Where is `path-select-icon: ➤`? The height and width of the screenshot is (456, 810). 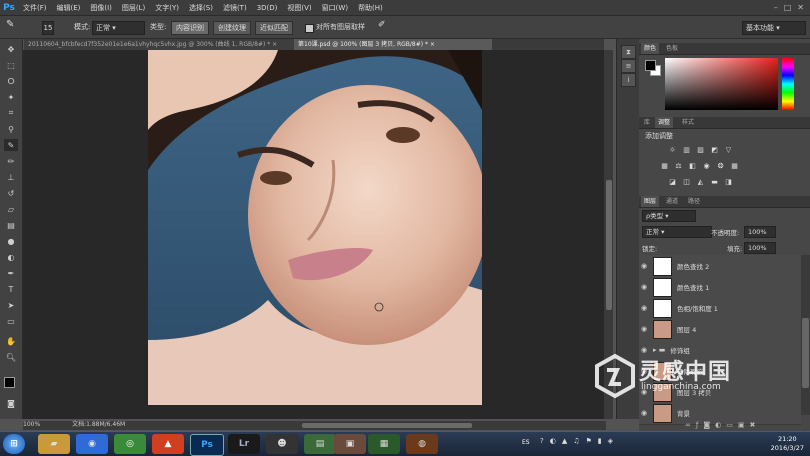
path-select-icon: ➤ is located at coordinates (11, 305).